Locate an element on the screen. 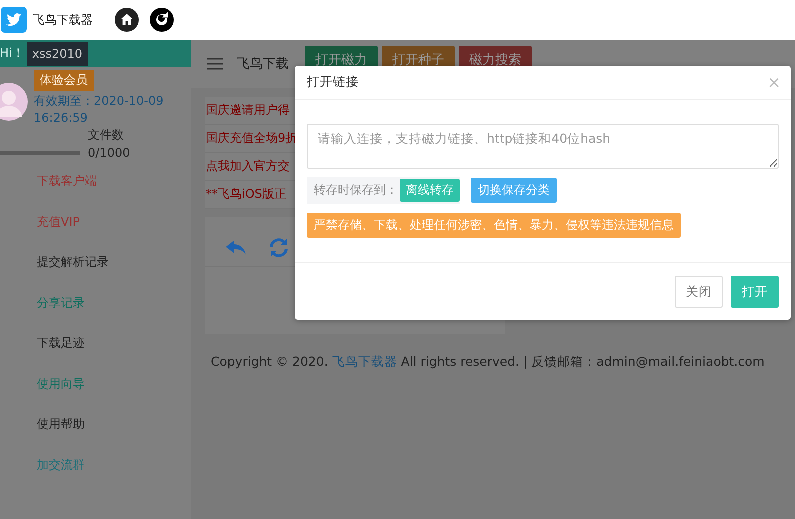  save-label: 转存时保存到： is located at coordinates (356, 190).